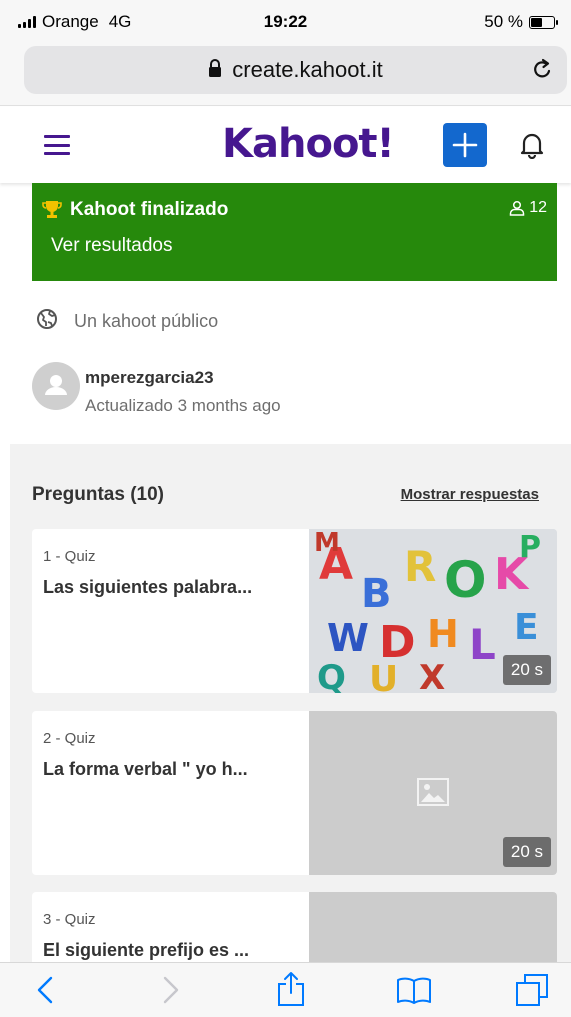 This screenshot has width=571, height=1017. What do you see at coordinates (432, 675) in the screenshot?
I see `svg-text: X` at bounding box center [432, 675].